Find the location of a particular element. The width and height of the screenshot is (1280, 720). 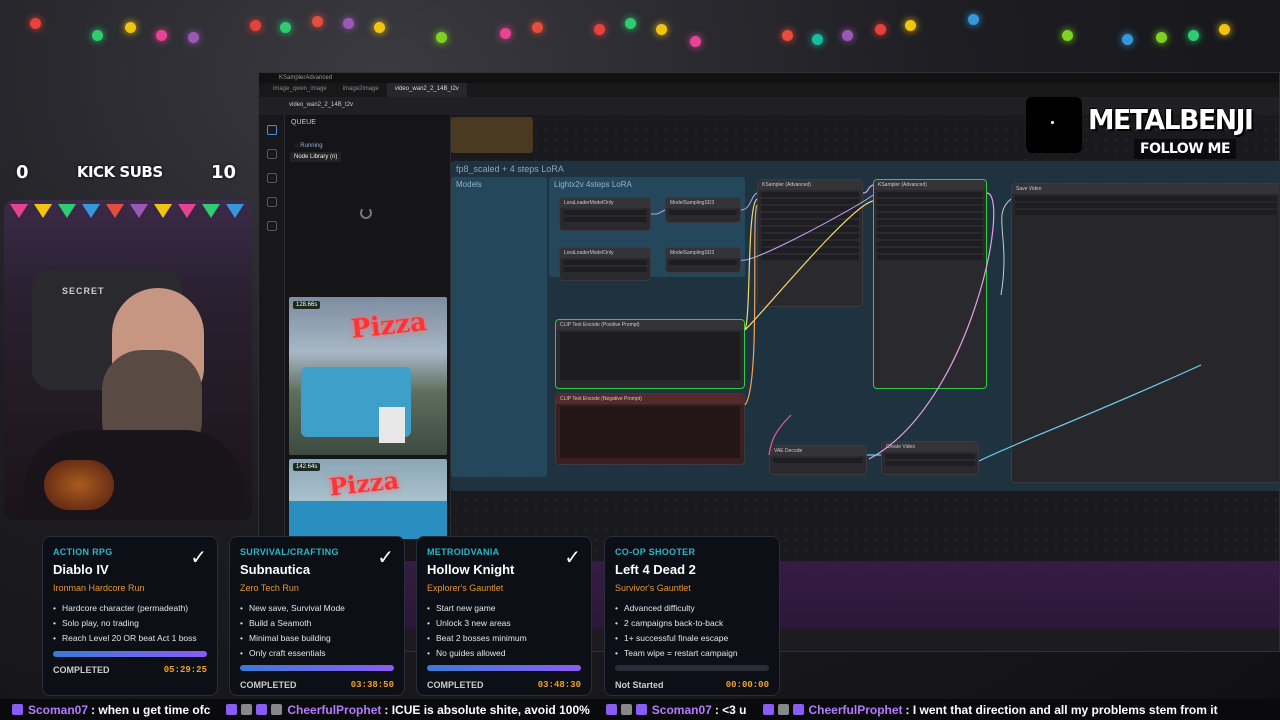

card-rule: Team wipe = restart campaign is located at coordinates (692, 653).